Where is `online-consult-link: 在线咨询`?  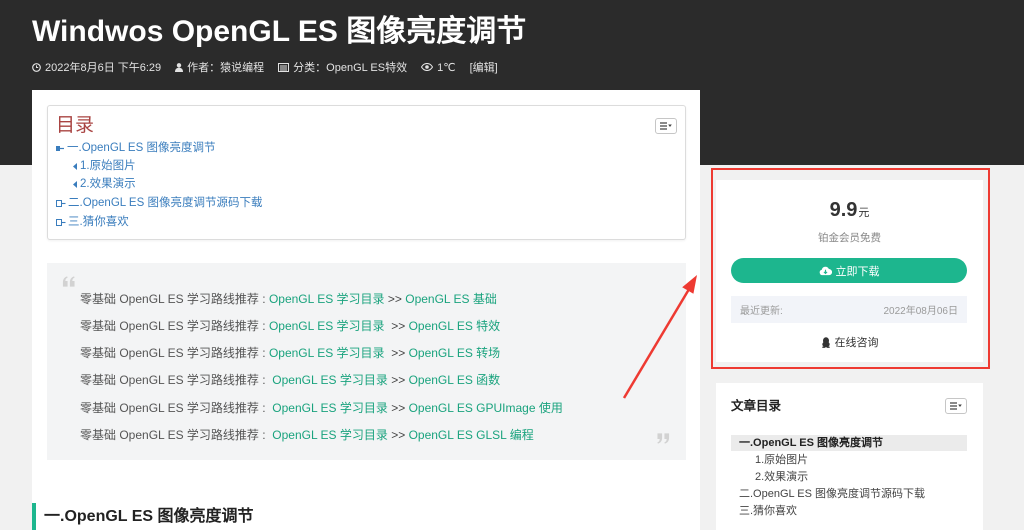
online-consult-link: 在线咨询 is located at coordinates (849, 342).